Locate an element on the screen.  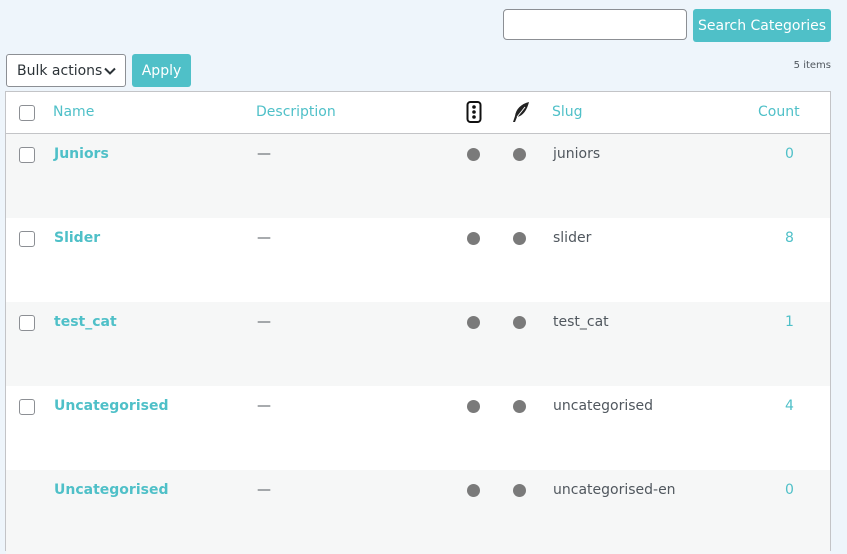
bulk-actions-select: Bulk actions is located at coordinates (66, 70).